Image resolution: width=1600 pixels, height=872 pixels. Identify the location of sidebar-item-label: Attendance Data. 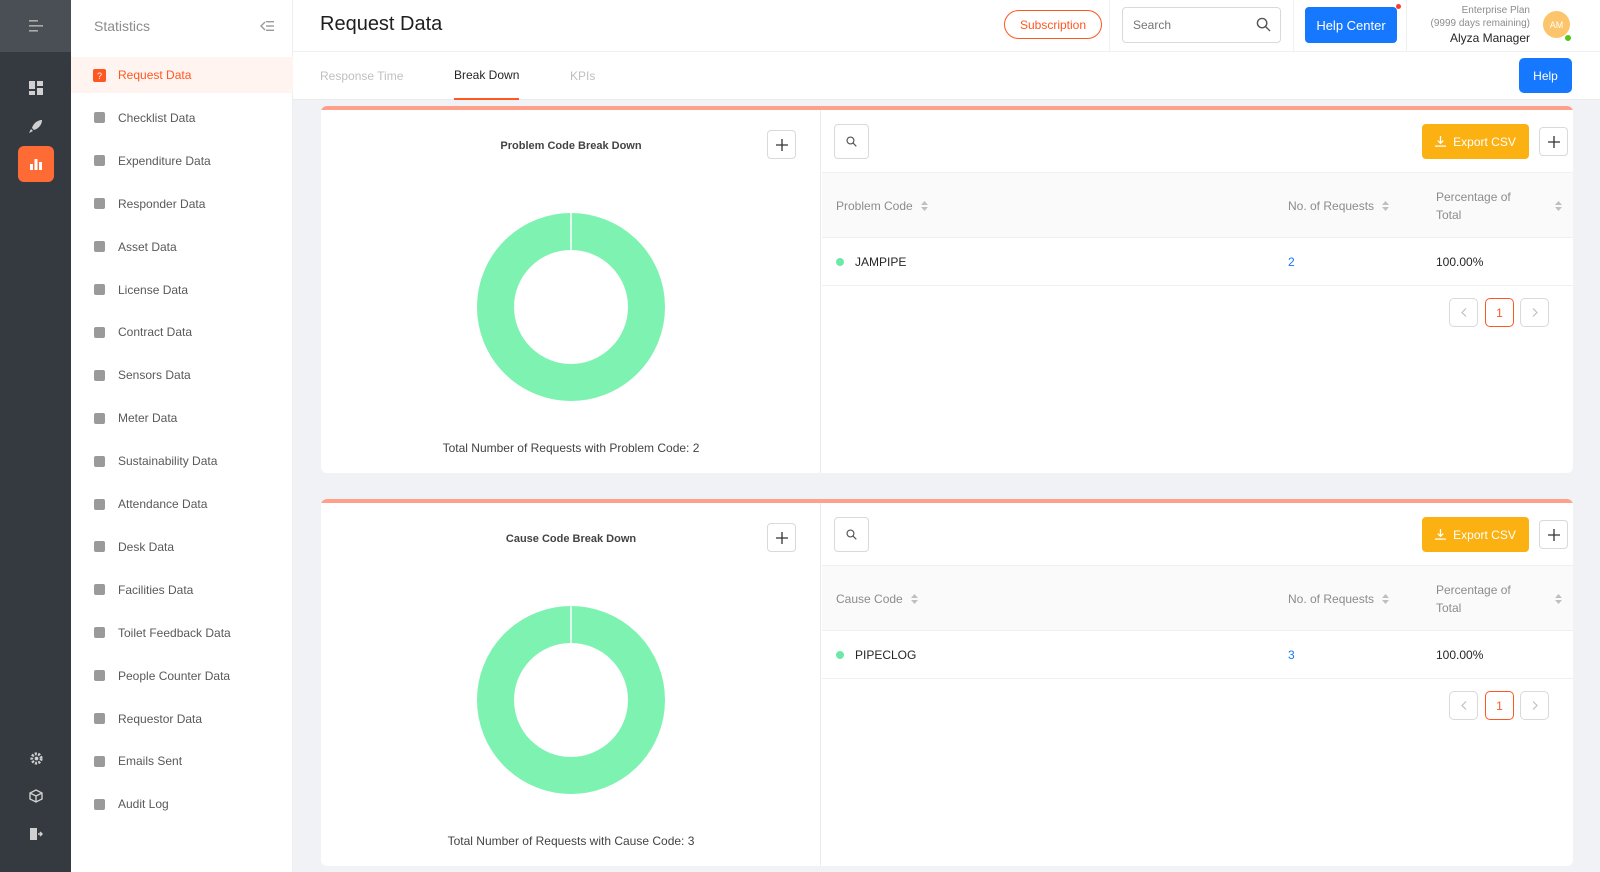
(163, 504).